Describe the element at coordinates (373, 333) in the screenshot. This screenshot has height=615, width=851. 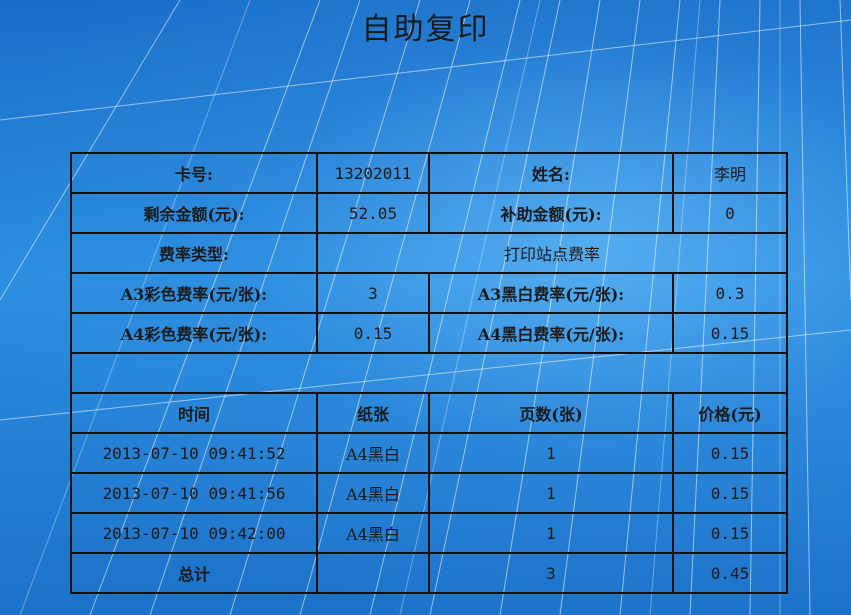
I see `a4-color-rate-value: 0.15` at that location.